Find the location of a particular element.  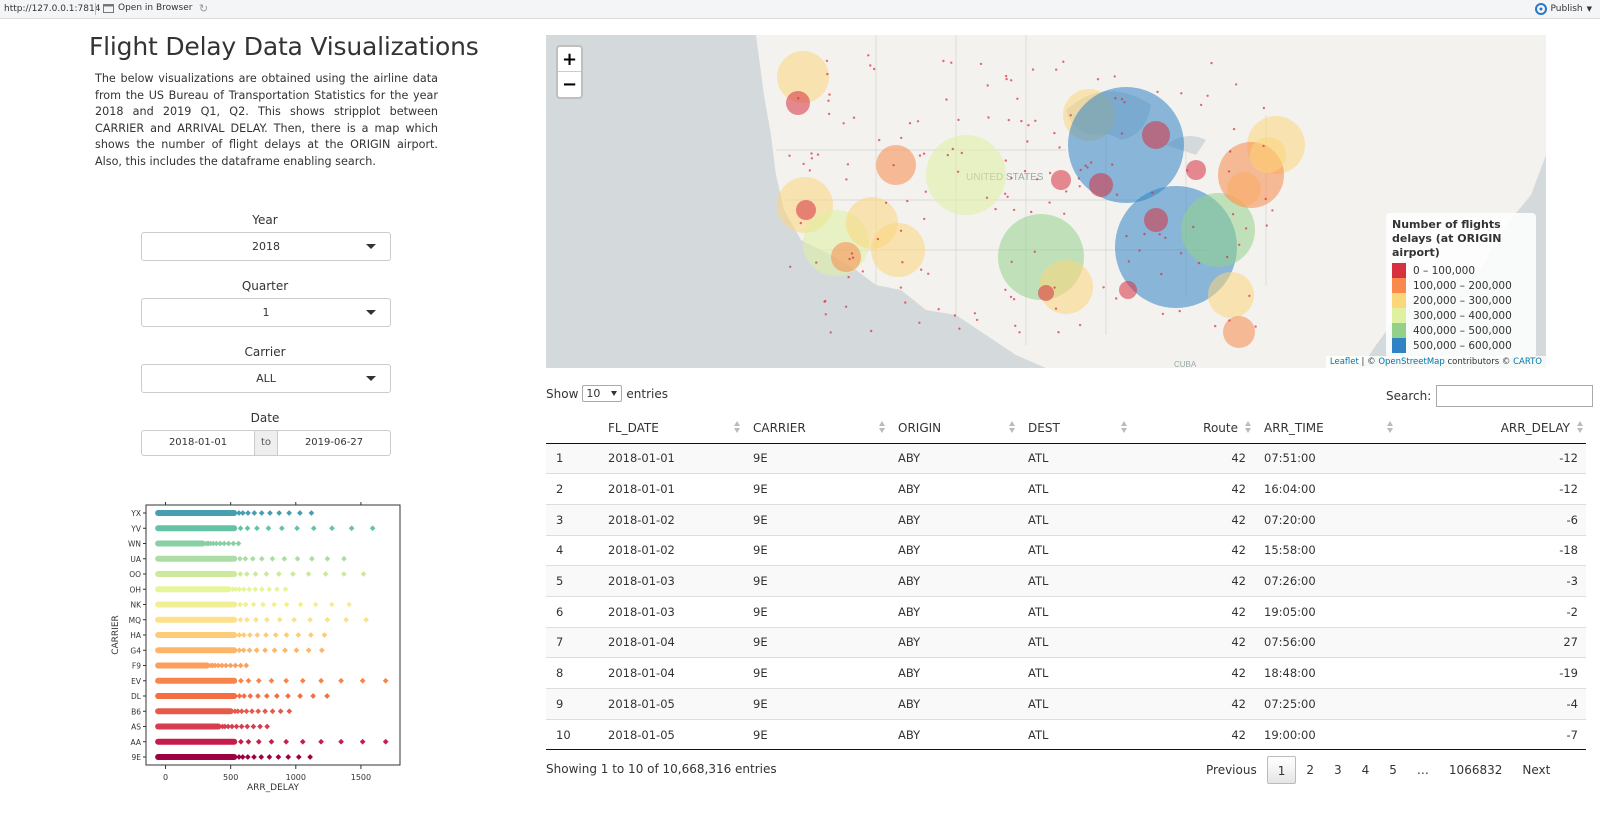

legend-item: 300,000 – 400,000 is located at coordinates (1461, 315).